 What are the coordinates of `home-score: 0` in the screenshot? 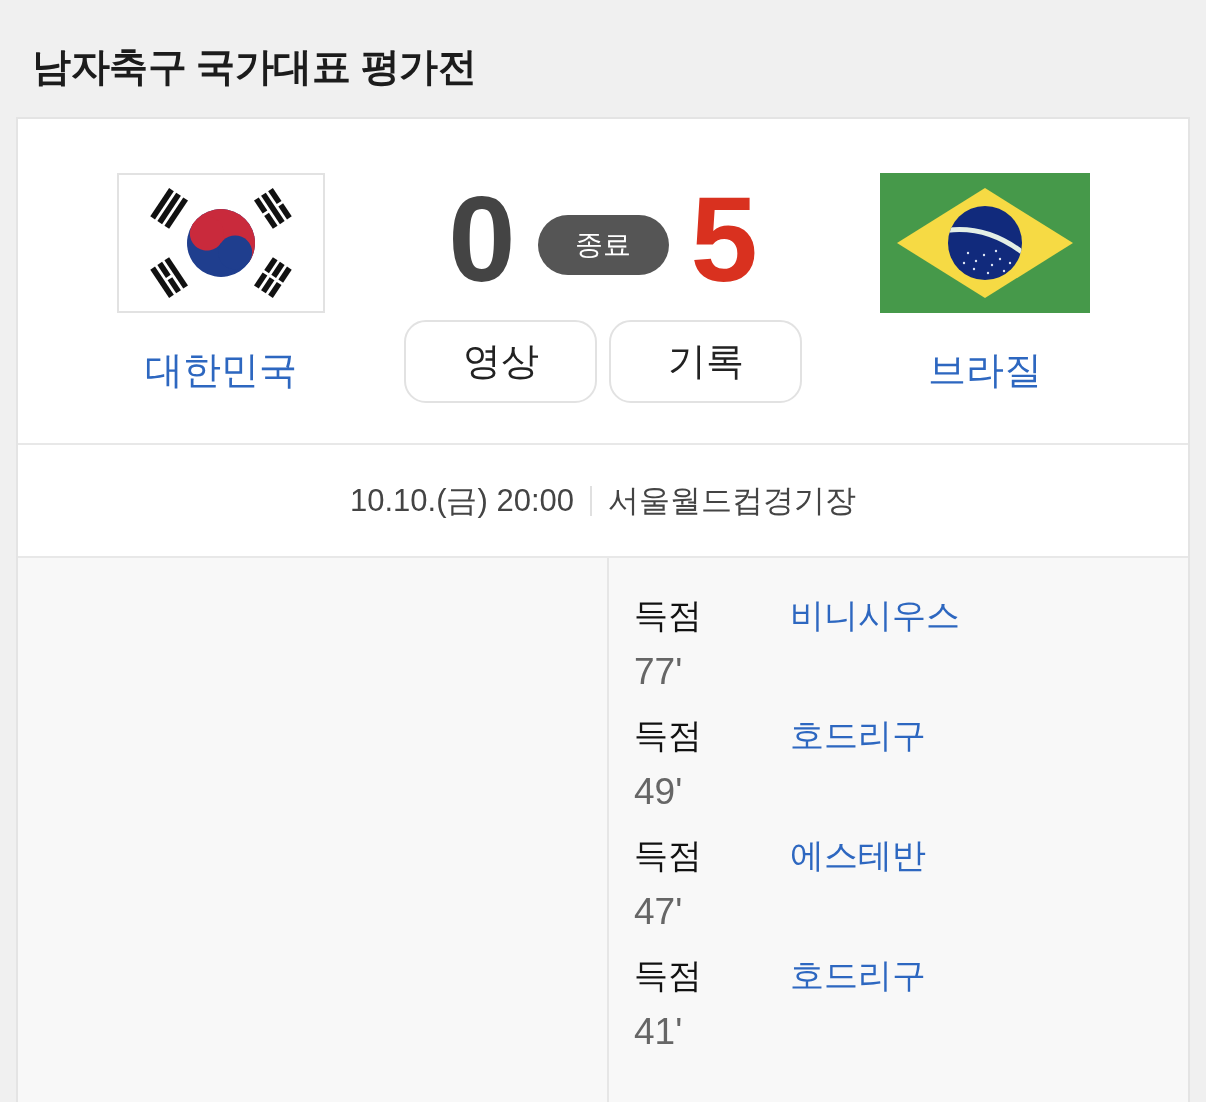 It's located at (482, 239).